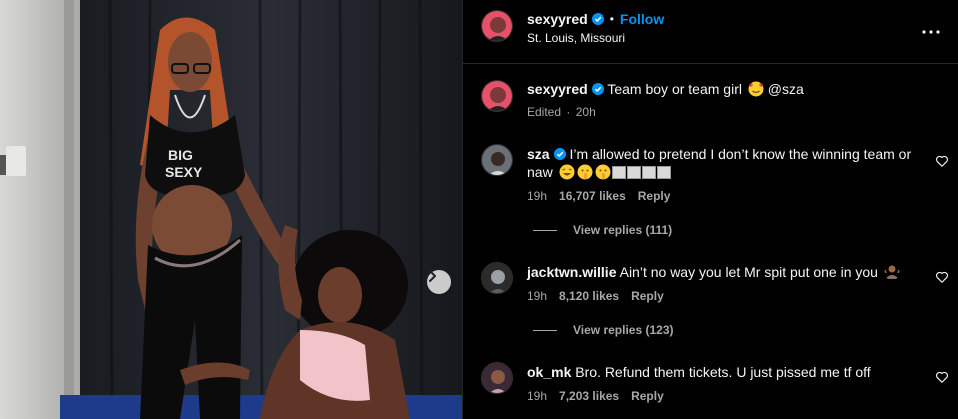 Image resolution: width=958 pixels, height=419 pixels. I want to click on avatar, so click(497, 26).